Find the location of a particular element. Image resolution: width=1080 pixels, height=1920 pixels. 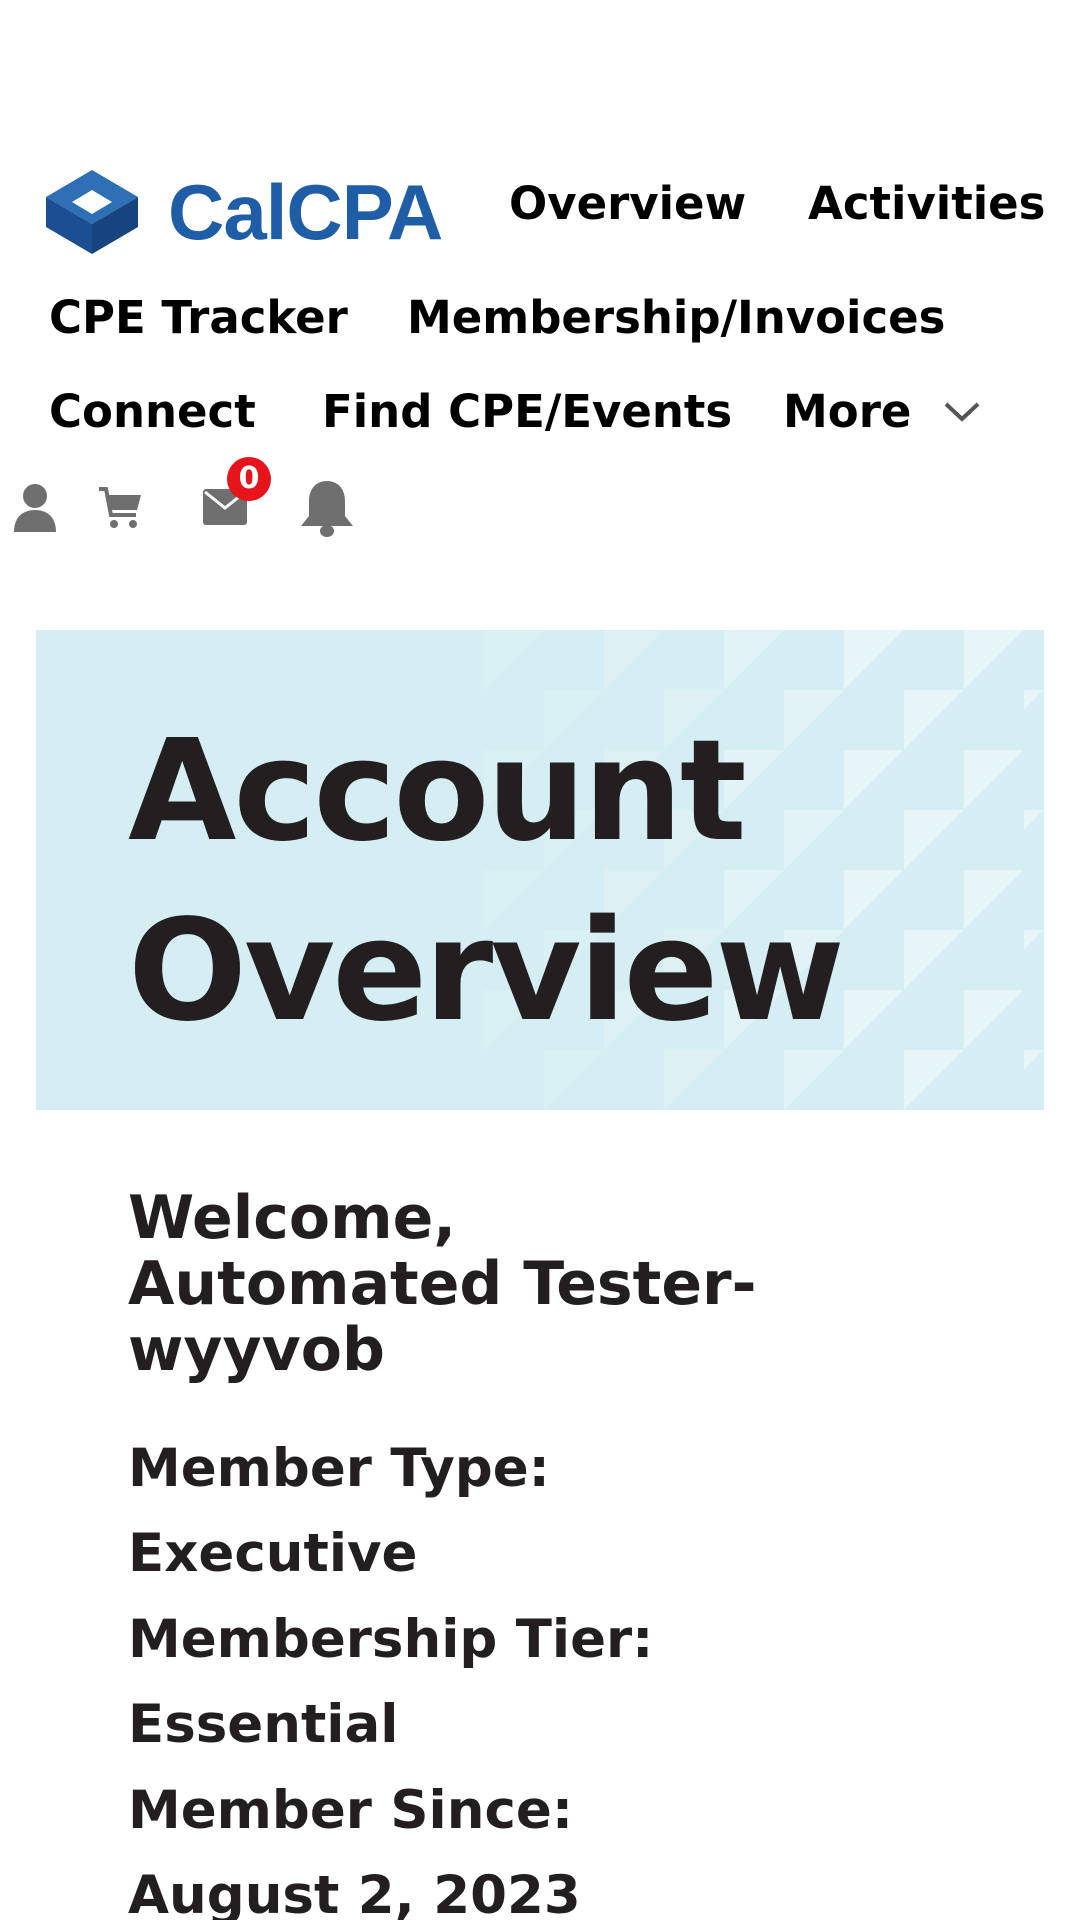

nav-connect: Connect is located at coordinates (152, 411).